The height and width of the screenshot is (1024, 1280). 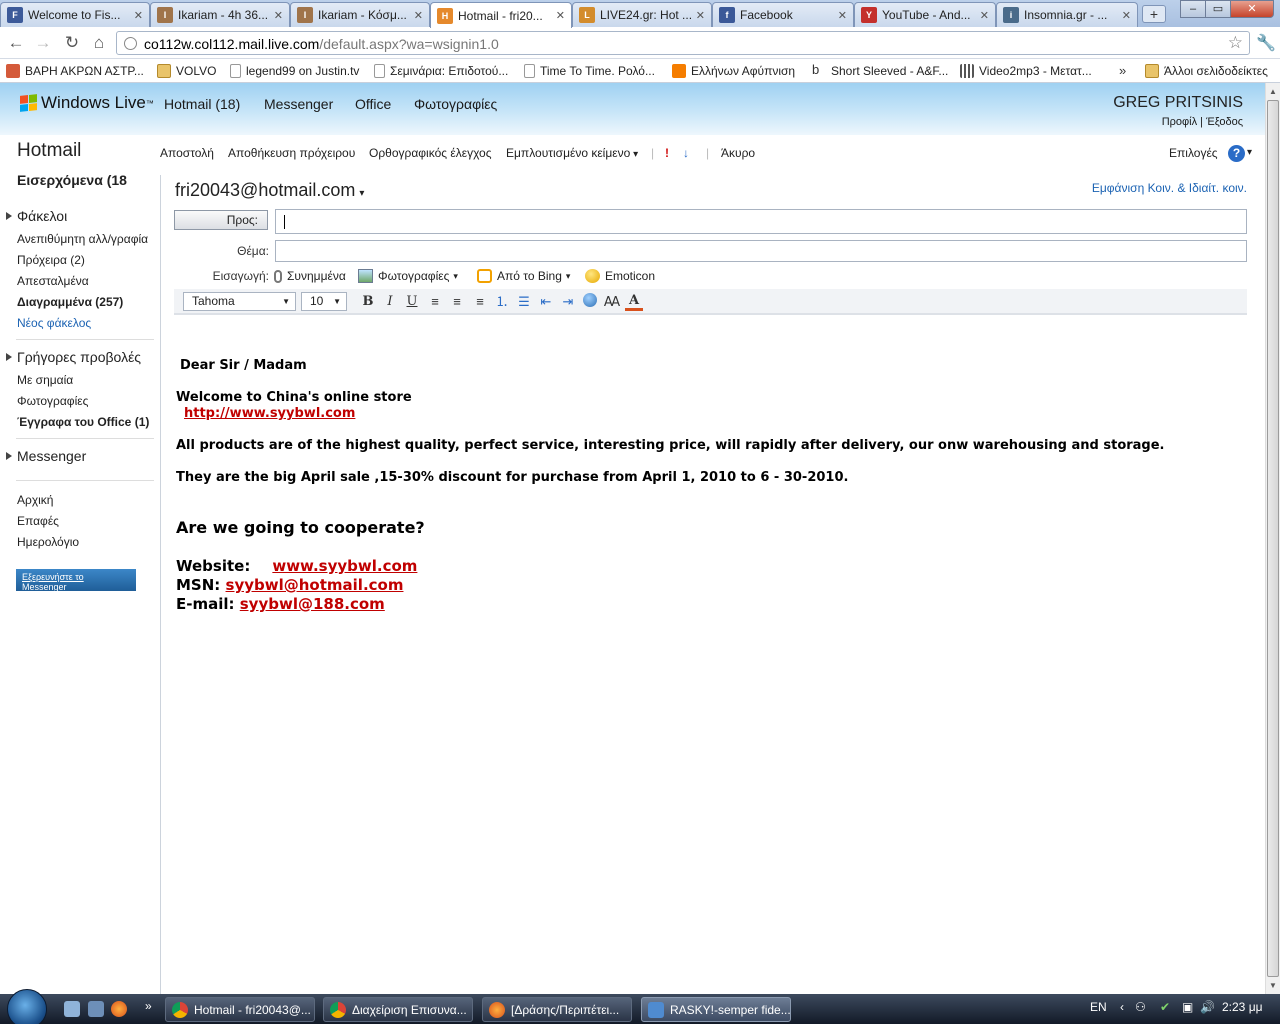 What do you see at coordinates (572, 153) in the screenshot?
I see `rich-text-dropdown: Εμπλουτισμένο κείμενο` at bounding box center [572, 153].